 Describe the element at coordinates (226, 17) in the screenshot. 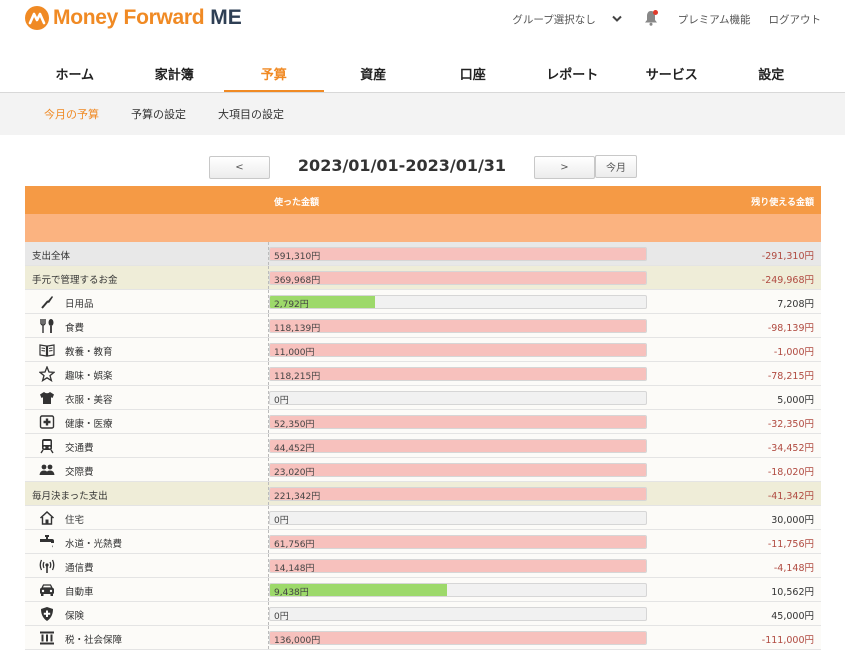

I see `logo-suffix: ME` at that location.